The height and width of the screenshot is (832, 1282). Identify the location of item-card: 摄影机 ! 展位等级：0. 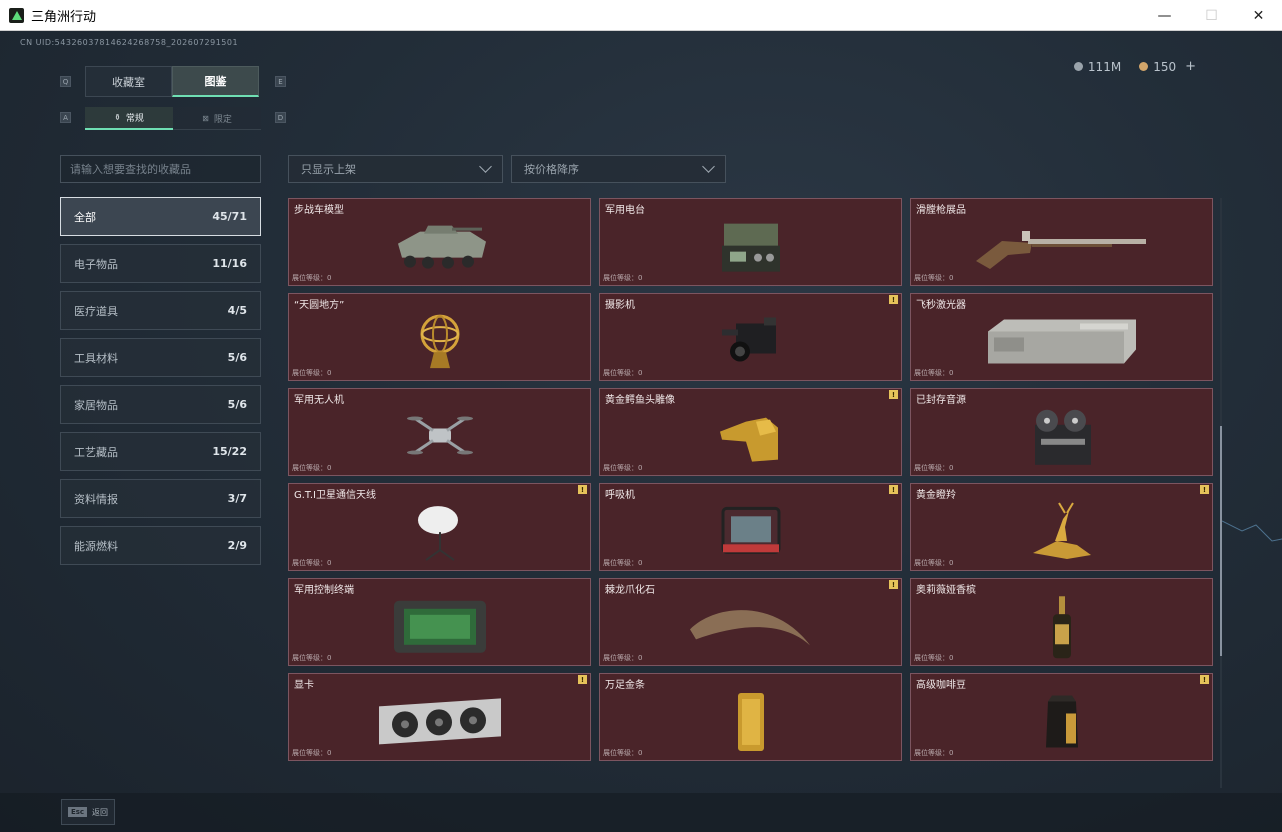
(750, 337).